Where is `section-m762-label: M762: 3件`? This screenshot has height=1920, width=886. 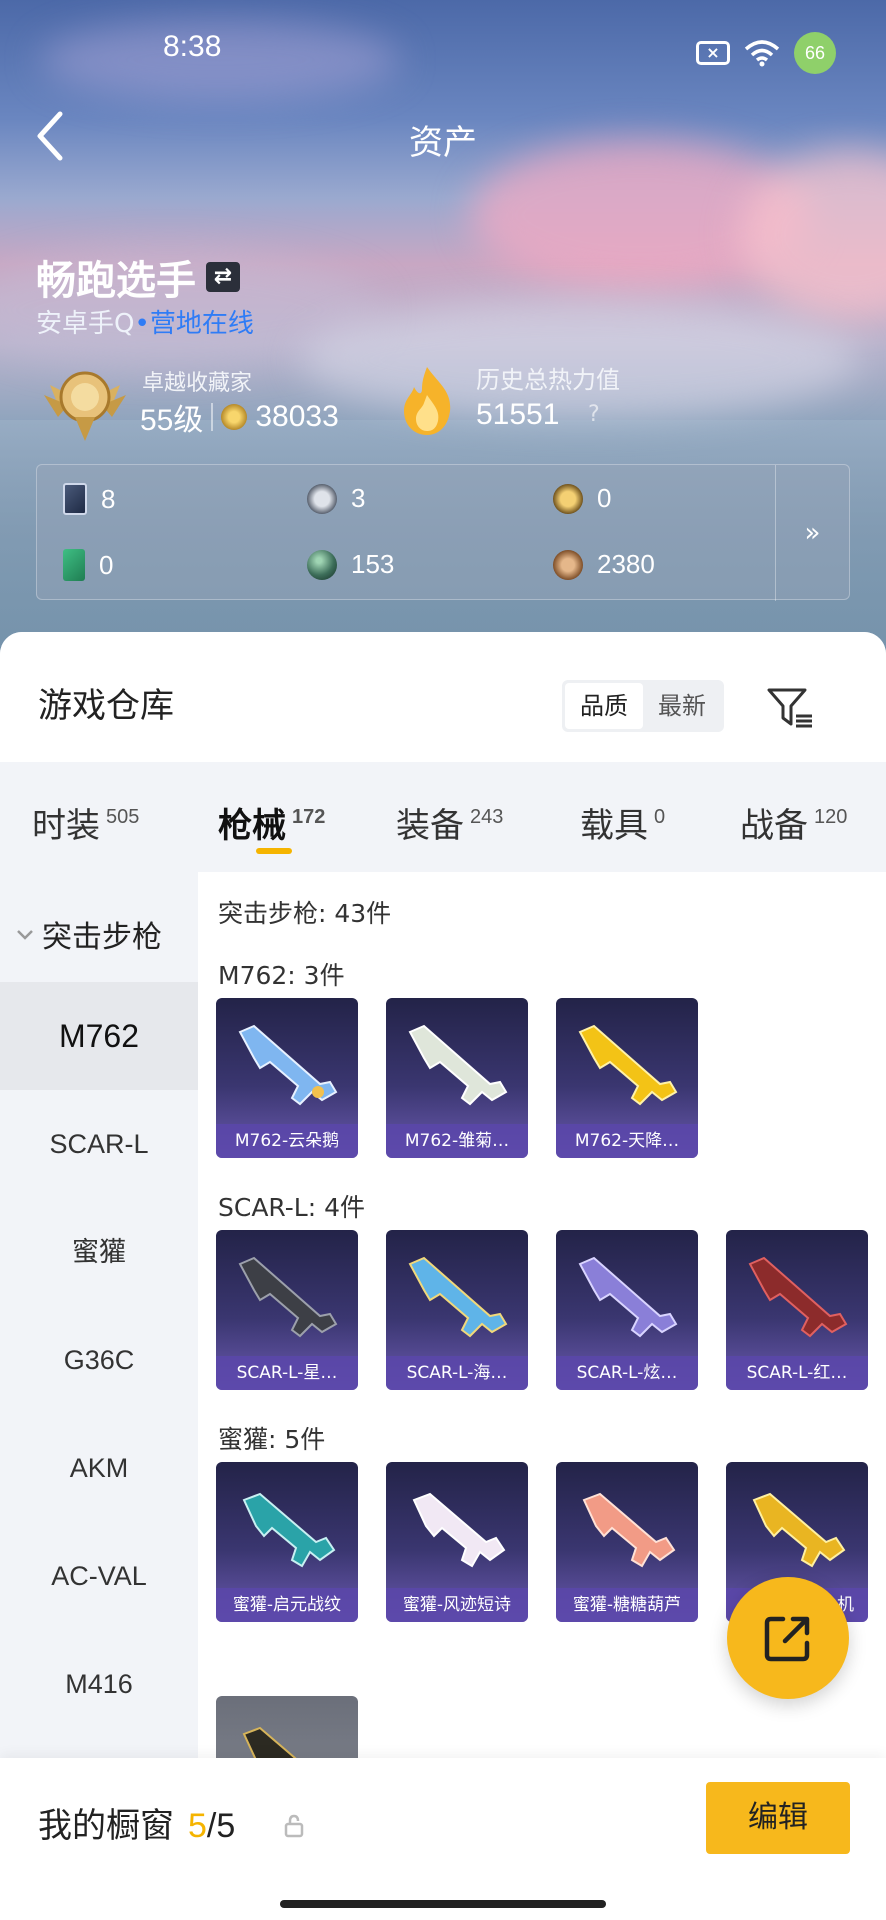 section-m762-label: M762: 3件 is located at coordinates (281, 975).